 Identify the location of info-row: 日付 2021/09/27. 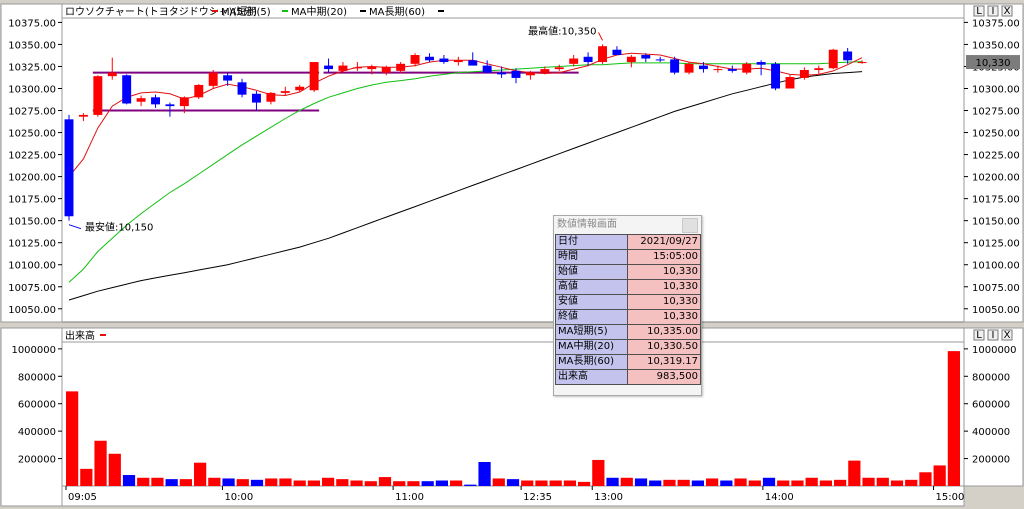
(628, 242).